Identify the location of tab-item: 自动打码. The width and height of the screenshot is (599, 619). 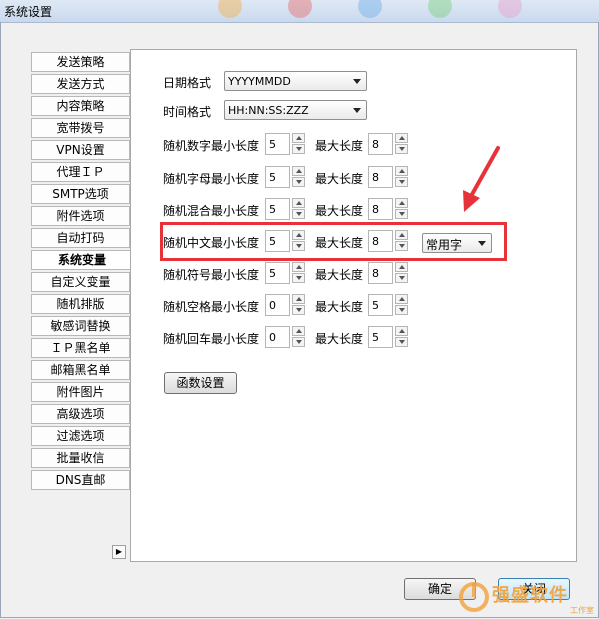
(80, 238).